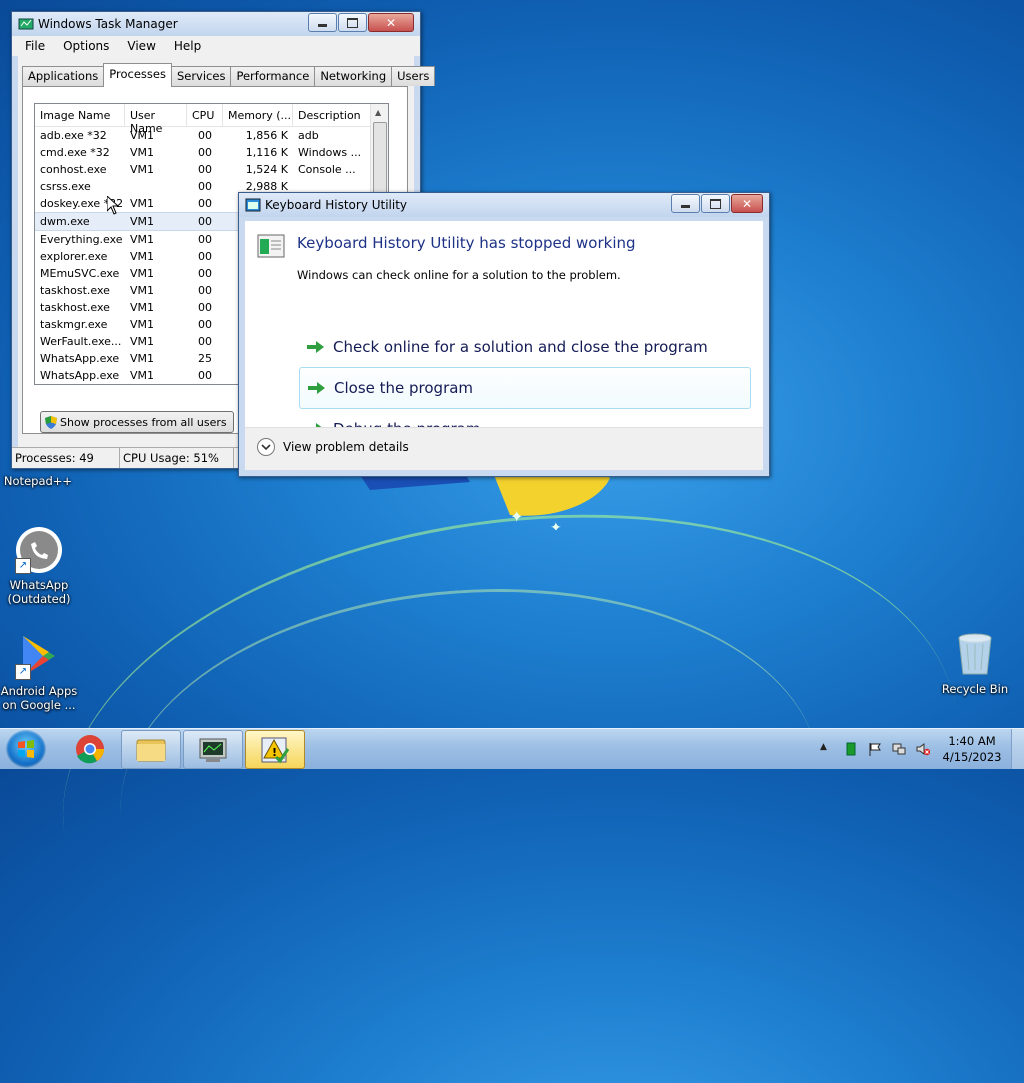 This screenshot has width=1024, height=1083. What do you see at coordinates (413, 76) in the screenshot?
I see `tab-users: Users` at bounding box center [413, 76].